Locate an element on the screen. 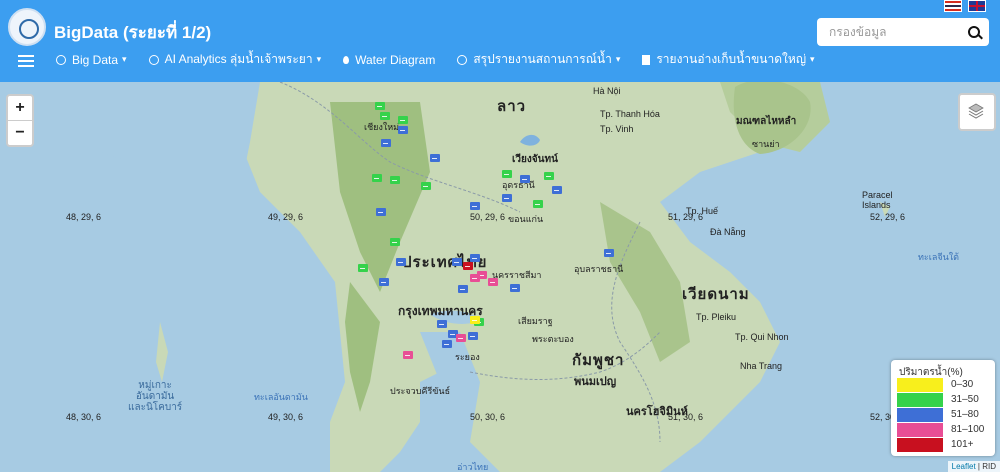  city-label-battambang: พระตะบอง is located at coordinates (553, 339).